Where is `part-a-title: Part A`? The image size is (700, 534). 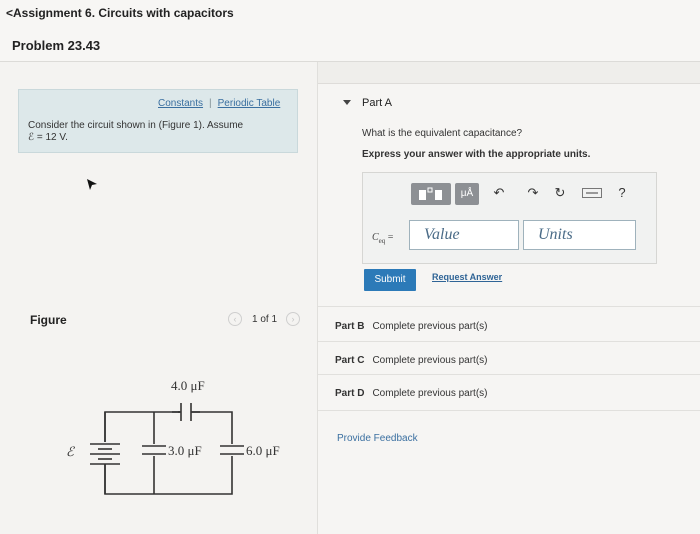 part-a-title: Part A is located at coordinates (377, 103).